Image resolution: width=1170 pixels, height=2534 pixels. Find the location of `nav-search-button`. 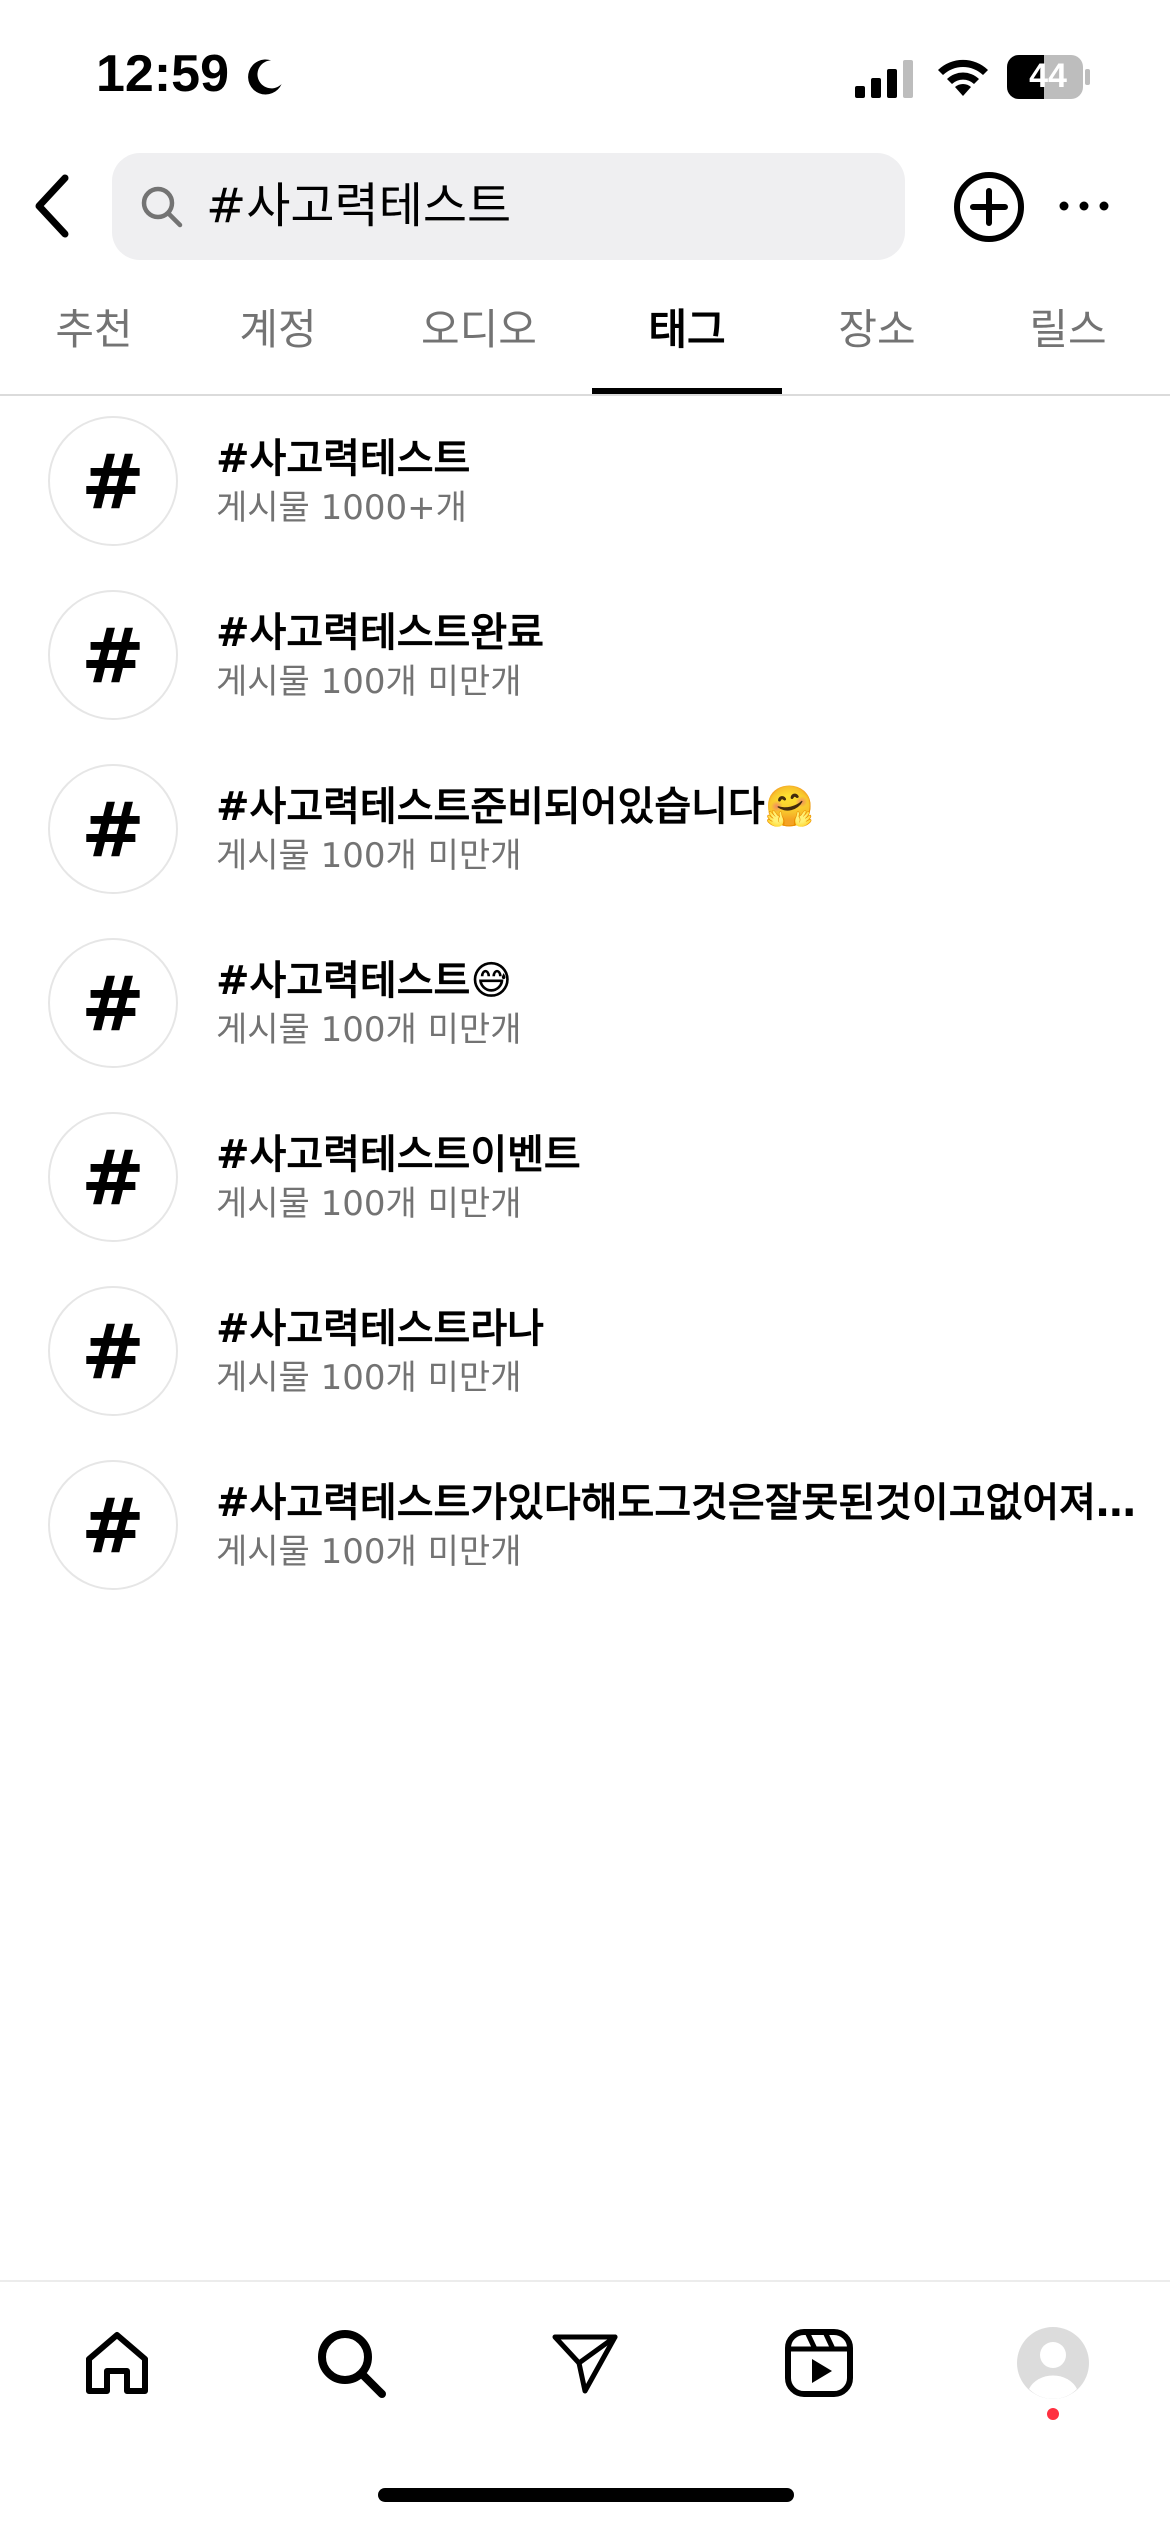

nav-search-button is located at coordinates (351, 2363).